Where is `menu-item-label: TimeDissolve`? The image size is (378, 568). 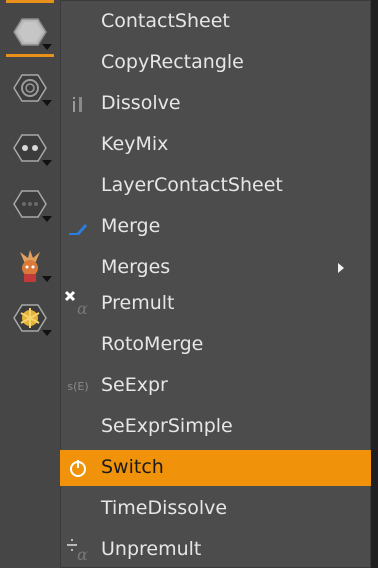
menu-item-label: TimeDissolve is located at coordinates (164, 508).